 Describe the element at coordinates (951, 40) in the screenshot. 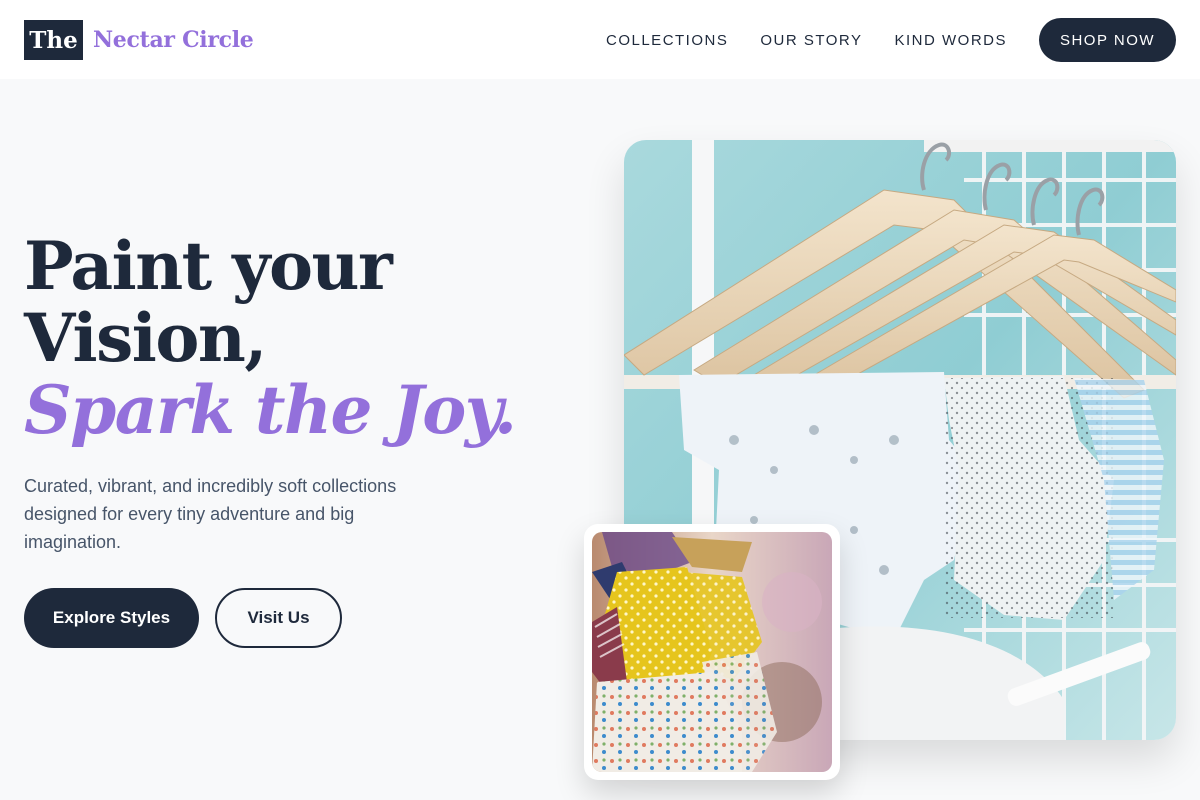

I see `nav-link-kind-words: KIND WORDS` at that location.